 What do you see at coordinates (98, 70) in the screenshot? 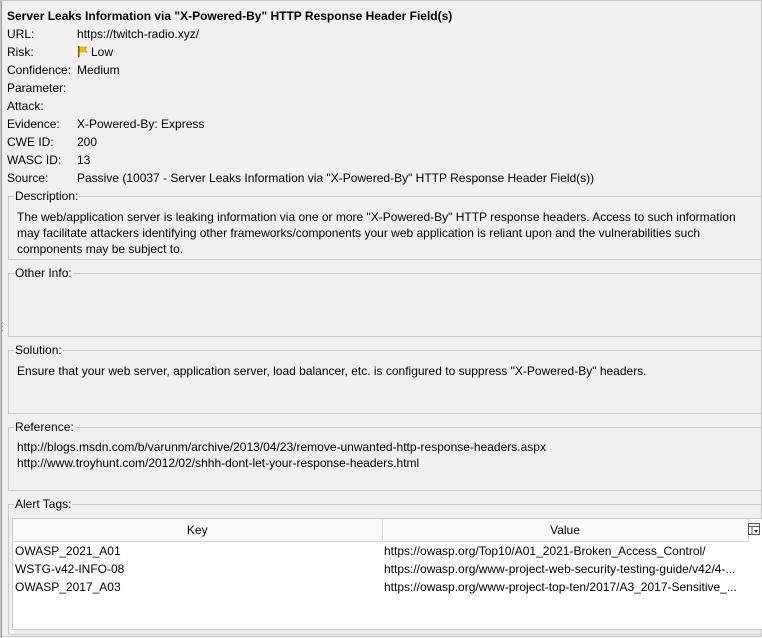
I see `confidence-value: Medium` at bounding box center [98, 70].